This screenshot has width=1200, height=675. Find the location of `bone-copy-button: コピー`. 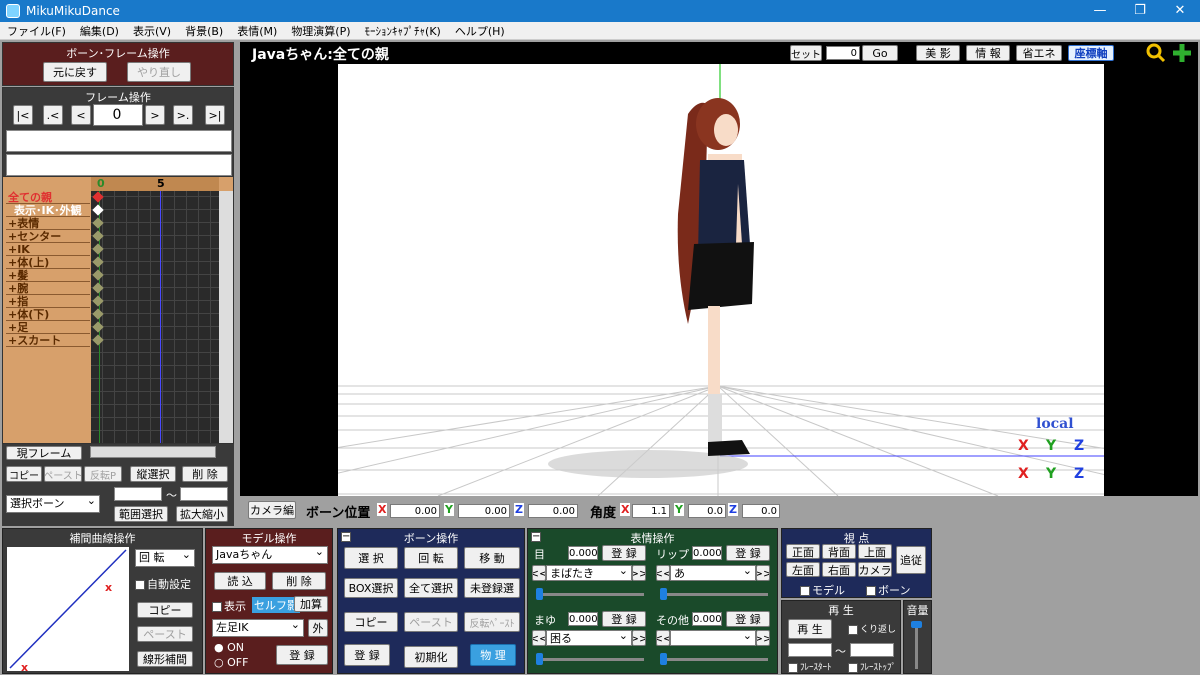

bone-copy-button: コピー is located at coordinates (371, 622).